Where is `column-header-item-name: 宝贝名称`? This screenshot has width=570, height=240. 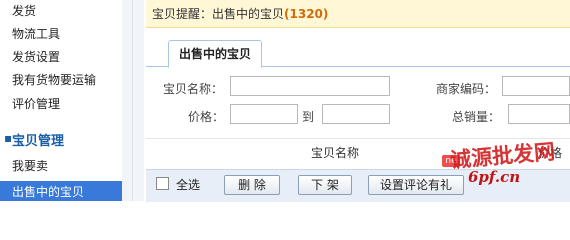 column-header-item-name: 宝贝名称 is located at coordinates (335, 152).